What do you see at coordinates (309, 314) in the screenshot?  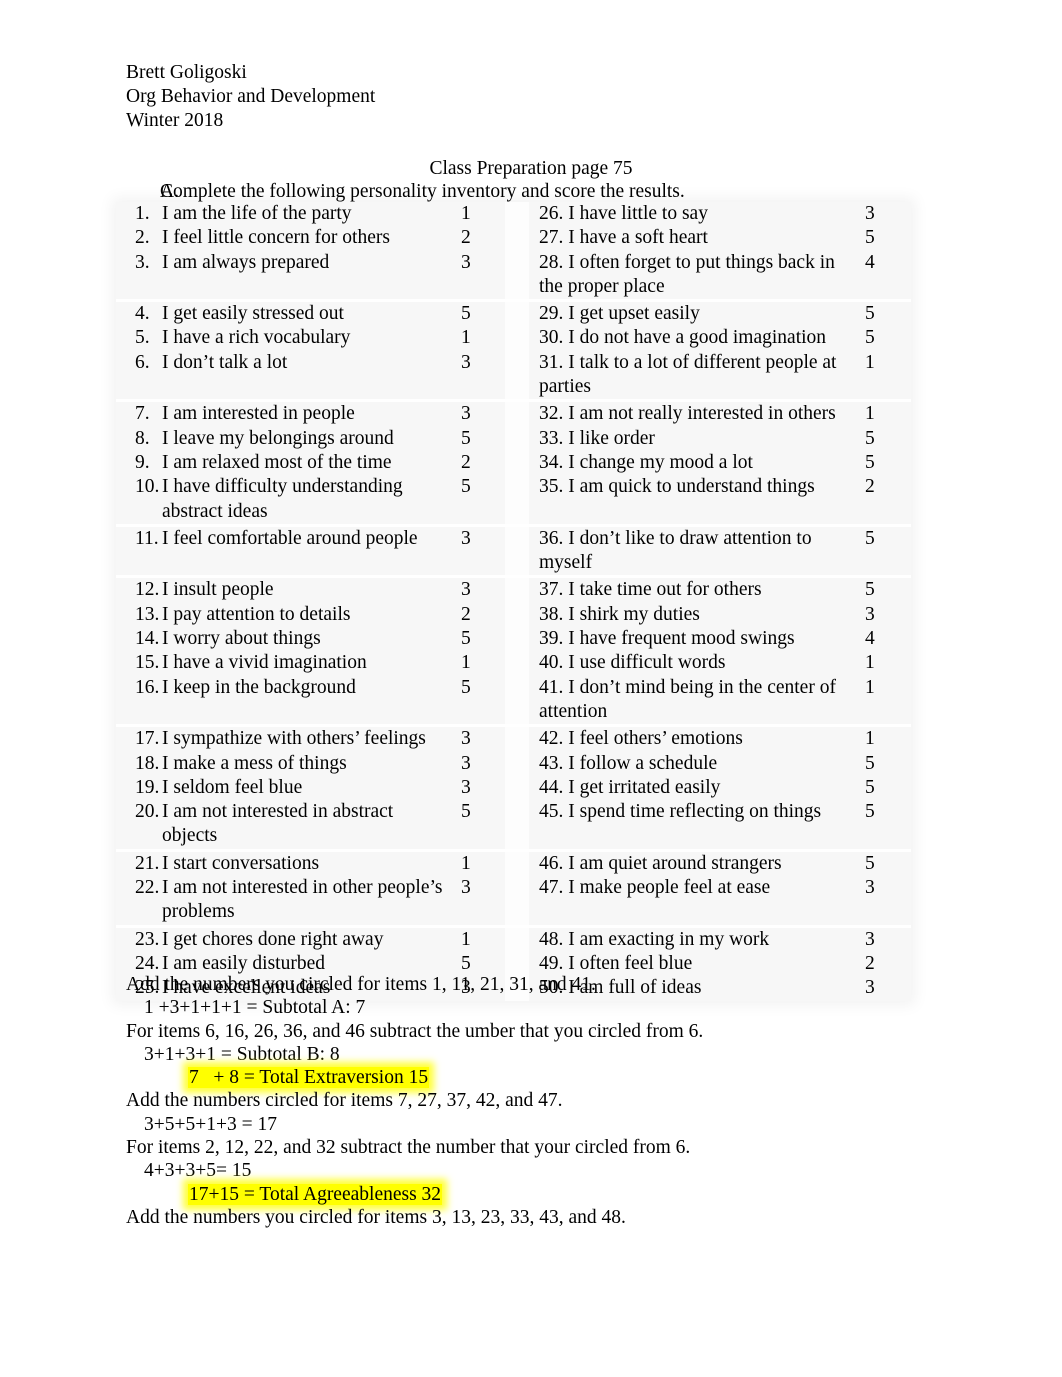 I see `item-text-left: I get easily stressed out` at bounding box center [309, 314].